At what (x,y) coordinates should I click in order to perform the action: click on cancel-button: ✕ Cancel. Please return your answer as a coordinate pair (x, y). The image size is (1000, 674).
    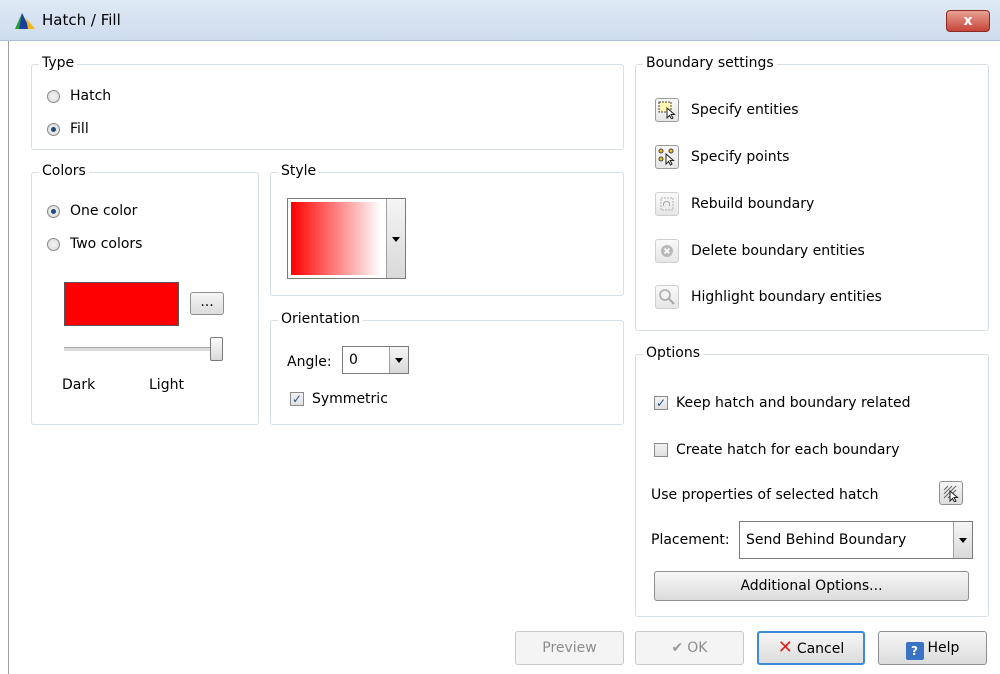
    Looking at the image, I should click on (811, 648).